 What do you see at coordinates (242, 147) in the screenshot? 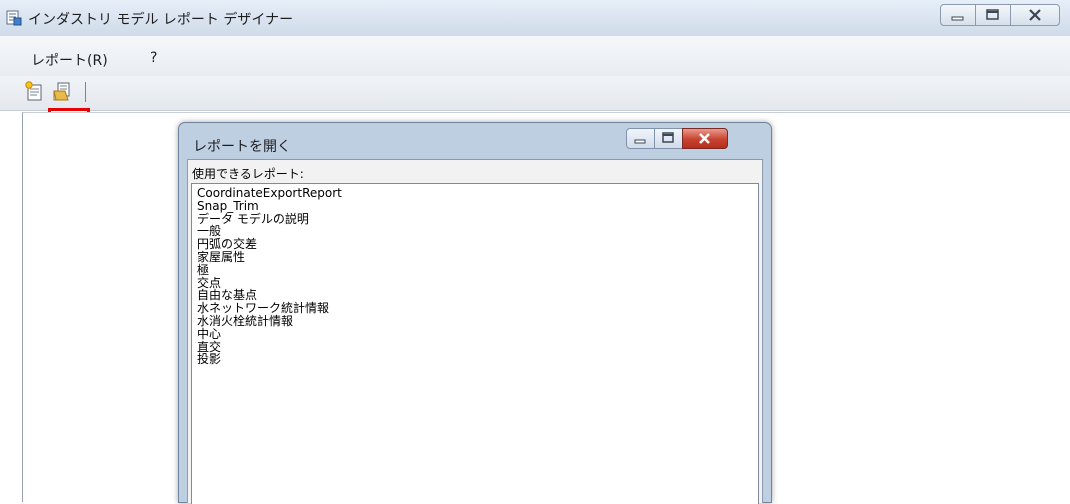
I see `dialog-title: レポートを開く` at bounding box center [242, 147].